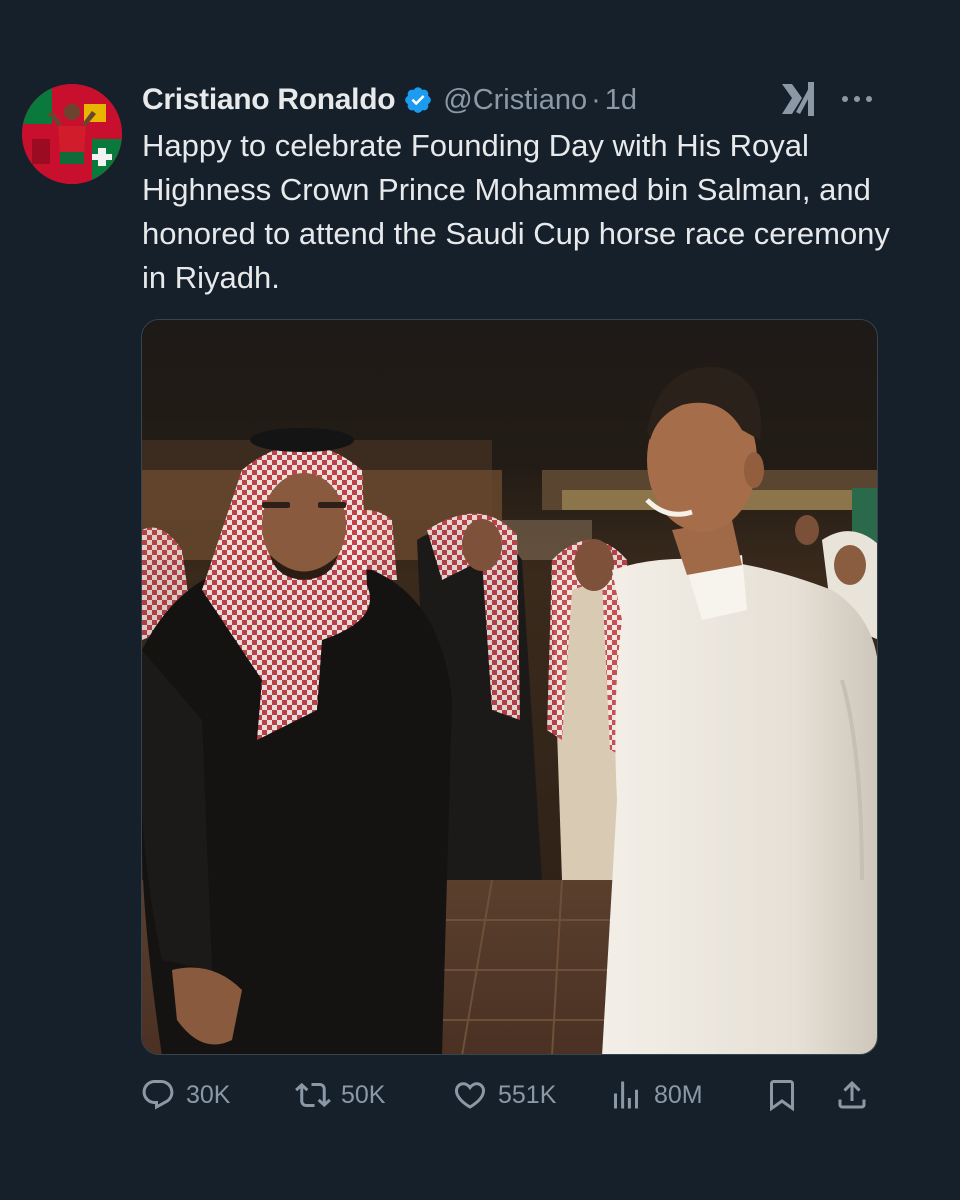 This screenshot has width=960, height=1200. What do you see at coordinates (363, 1094) in the screenshot?
I see `retweet-count: 50K` at bounding box center [363, 1094].